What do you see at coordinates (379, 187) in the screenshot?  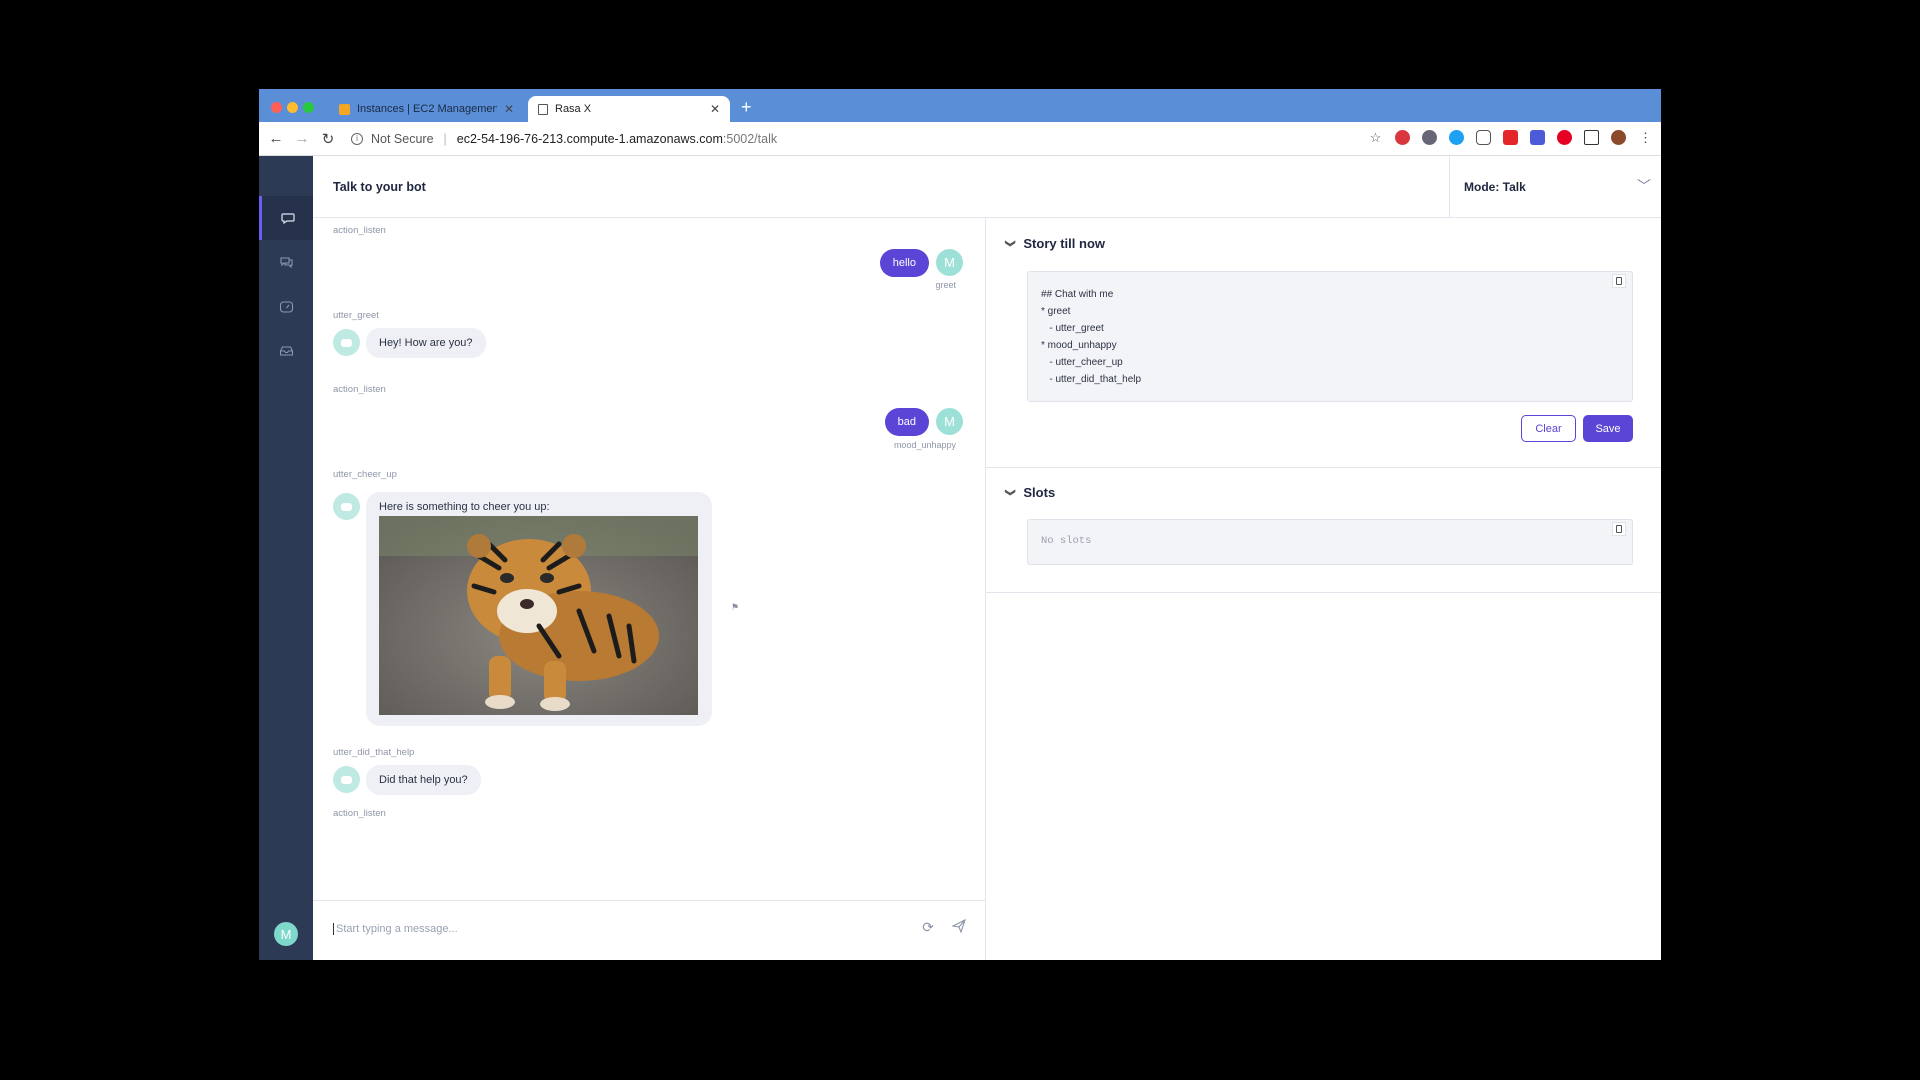 I see `page-title: Talk to your bot` at bounding box center [379, 187].